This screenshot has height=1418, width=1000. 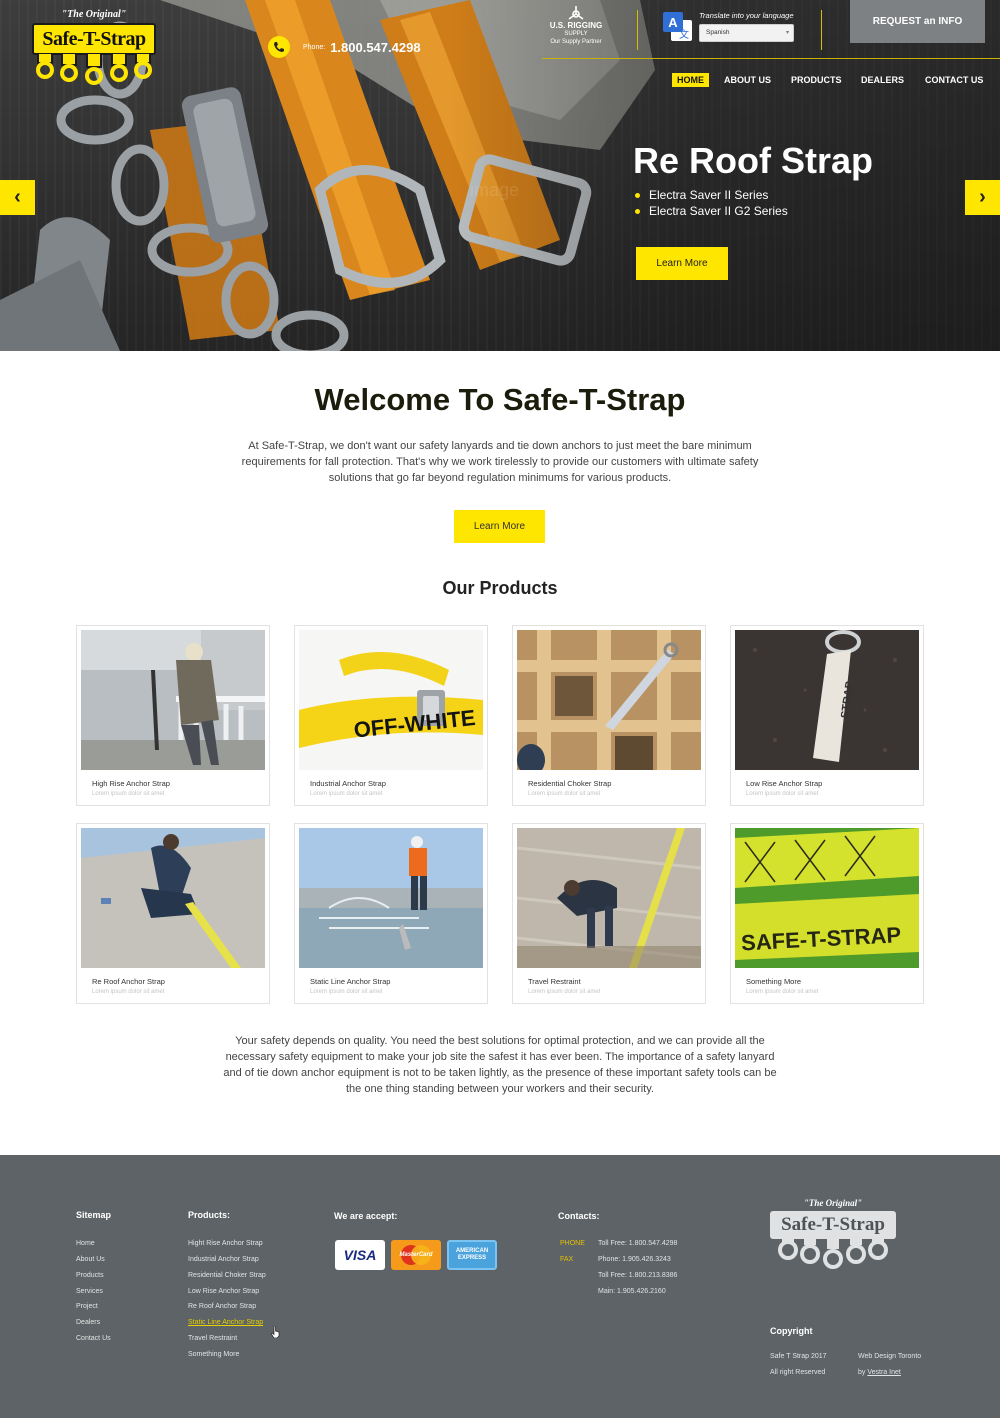 I want to click on footer-logo-tagline: "The Original", so click(x=833, y=1203).